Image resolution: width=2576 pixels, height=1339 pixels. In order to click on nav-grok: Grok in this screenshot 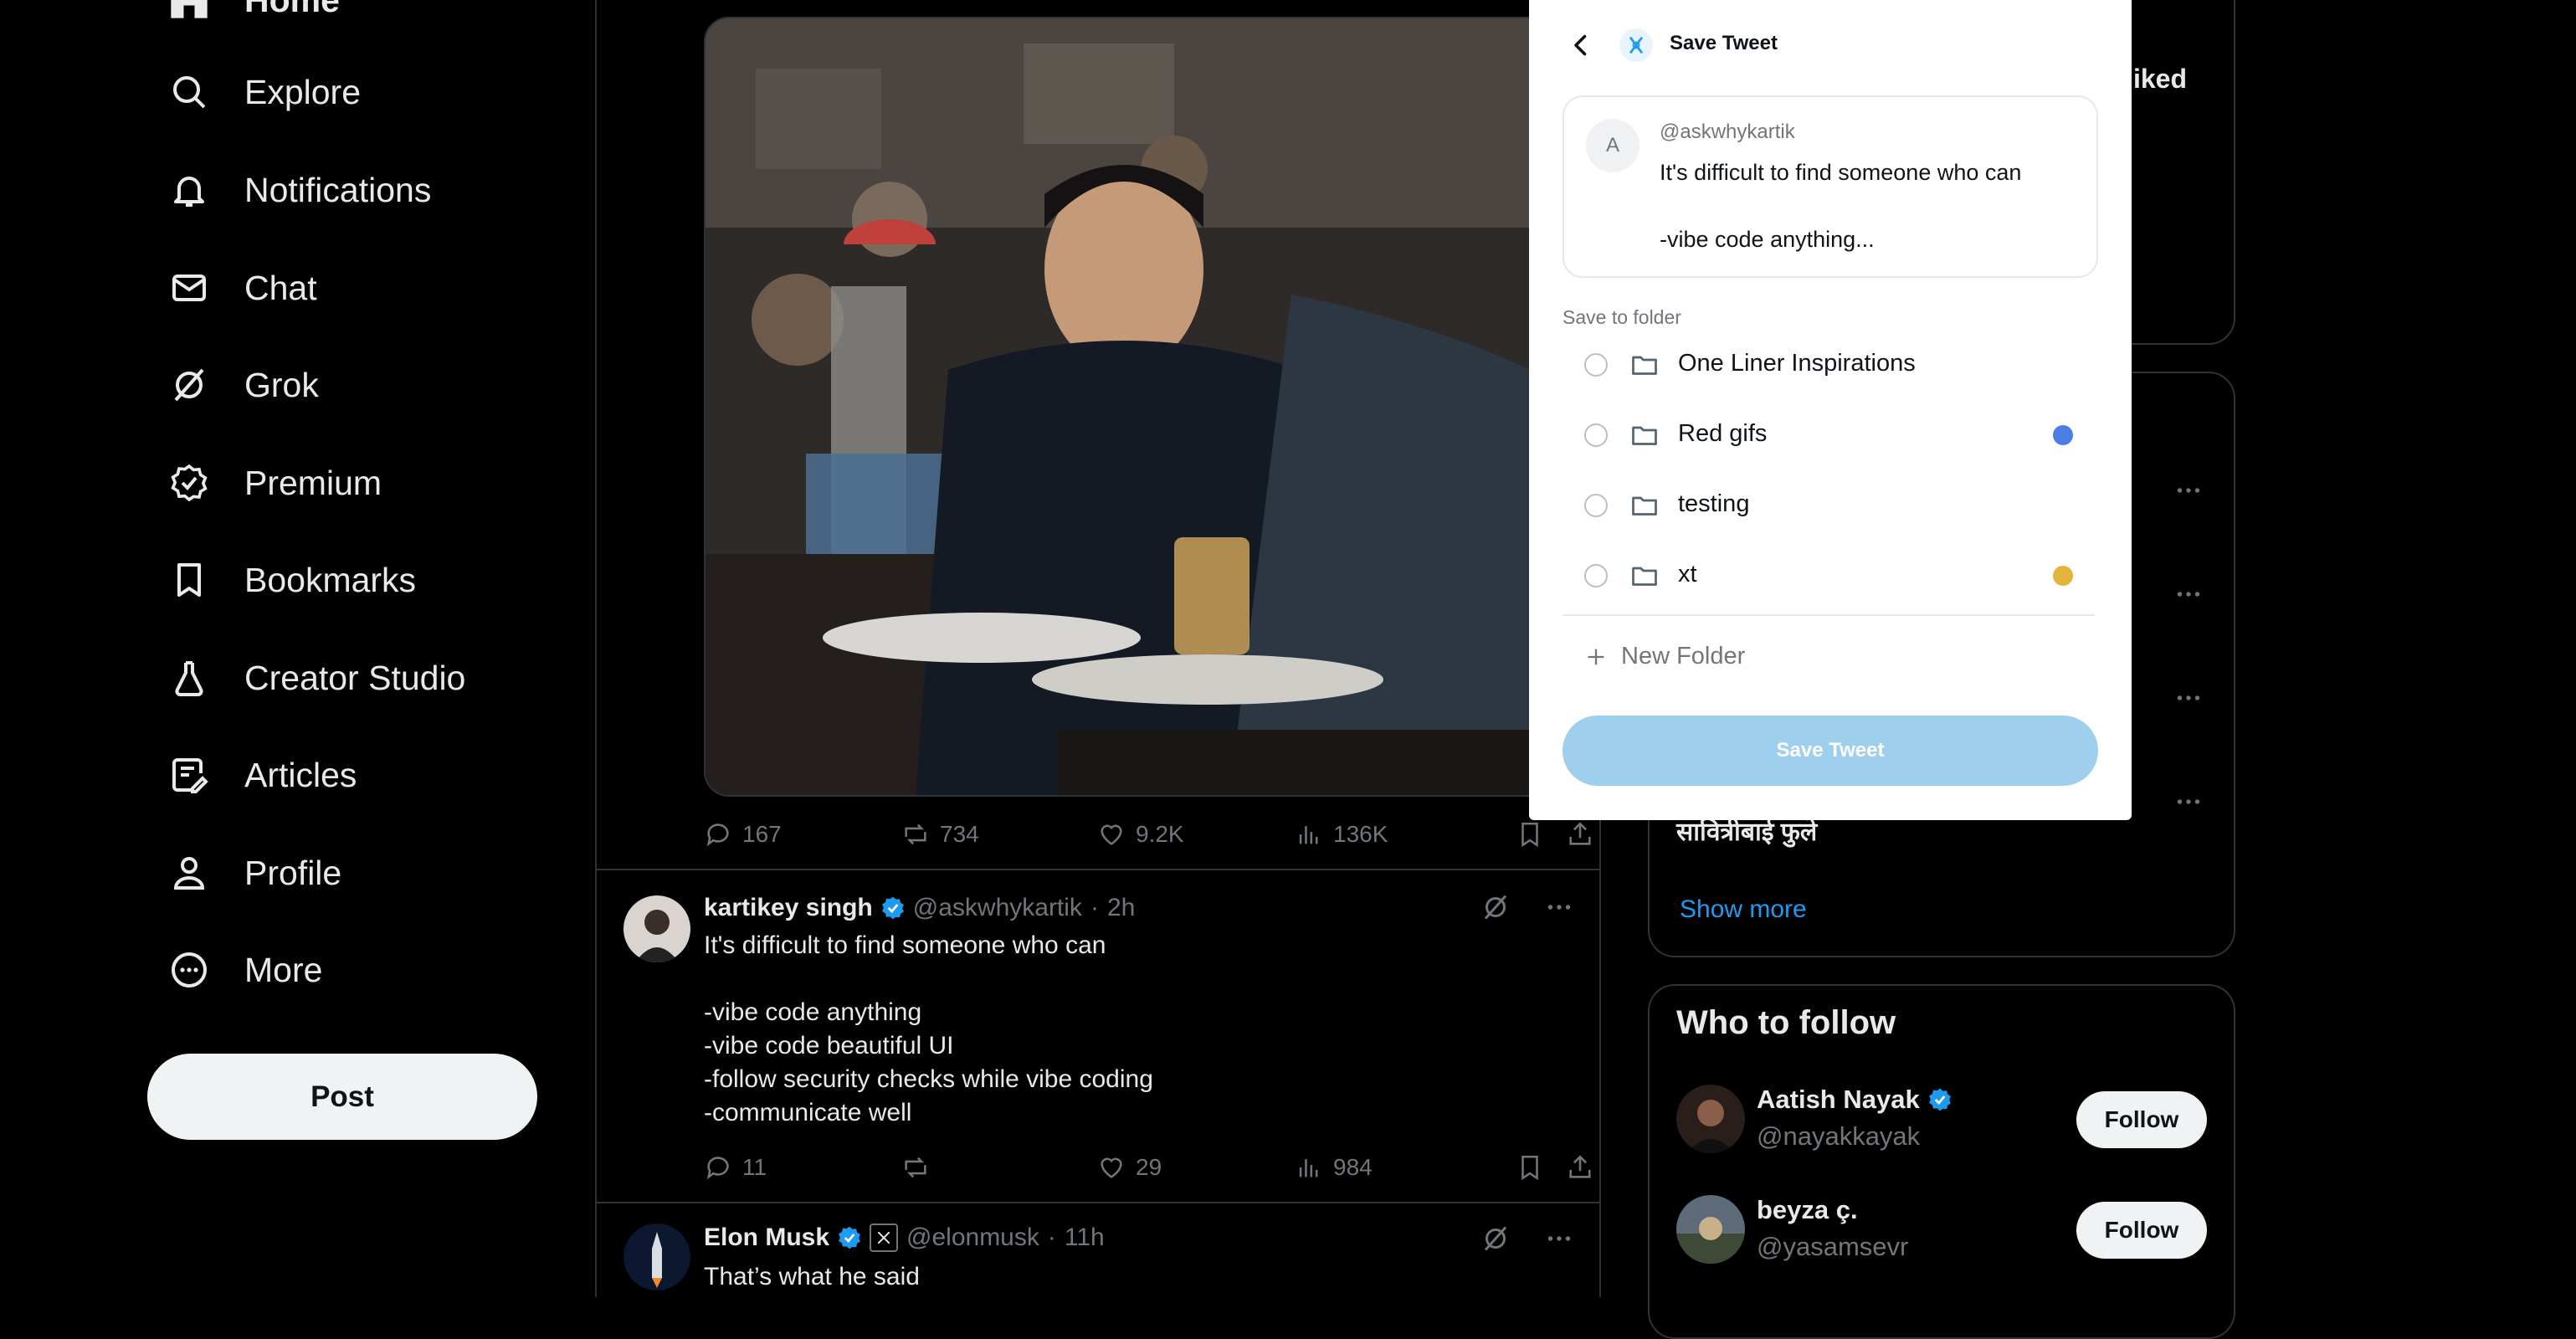, I will do `click(243, 384)`.